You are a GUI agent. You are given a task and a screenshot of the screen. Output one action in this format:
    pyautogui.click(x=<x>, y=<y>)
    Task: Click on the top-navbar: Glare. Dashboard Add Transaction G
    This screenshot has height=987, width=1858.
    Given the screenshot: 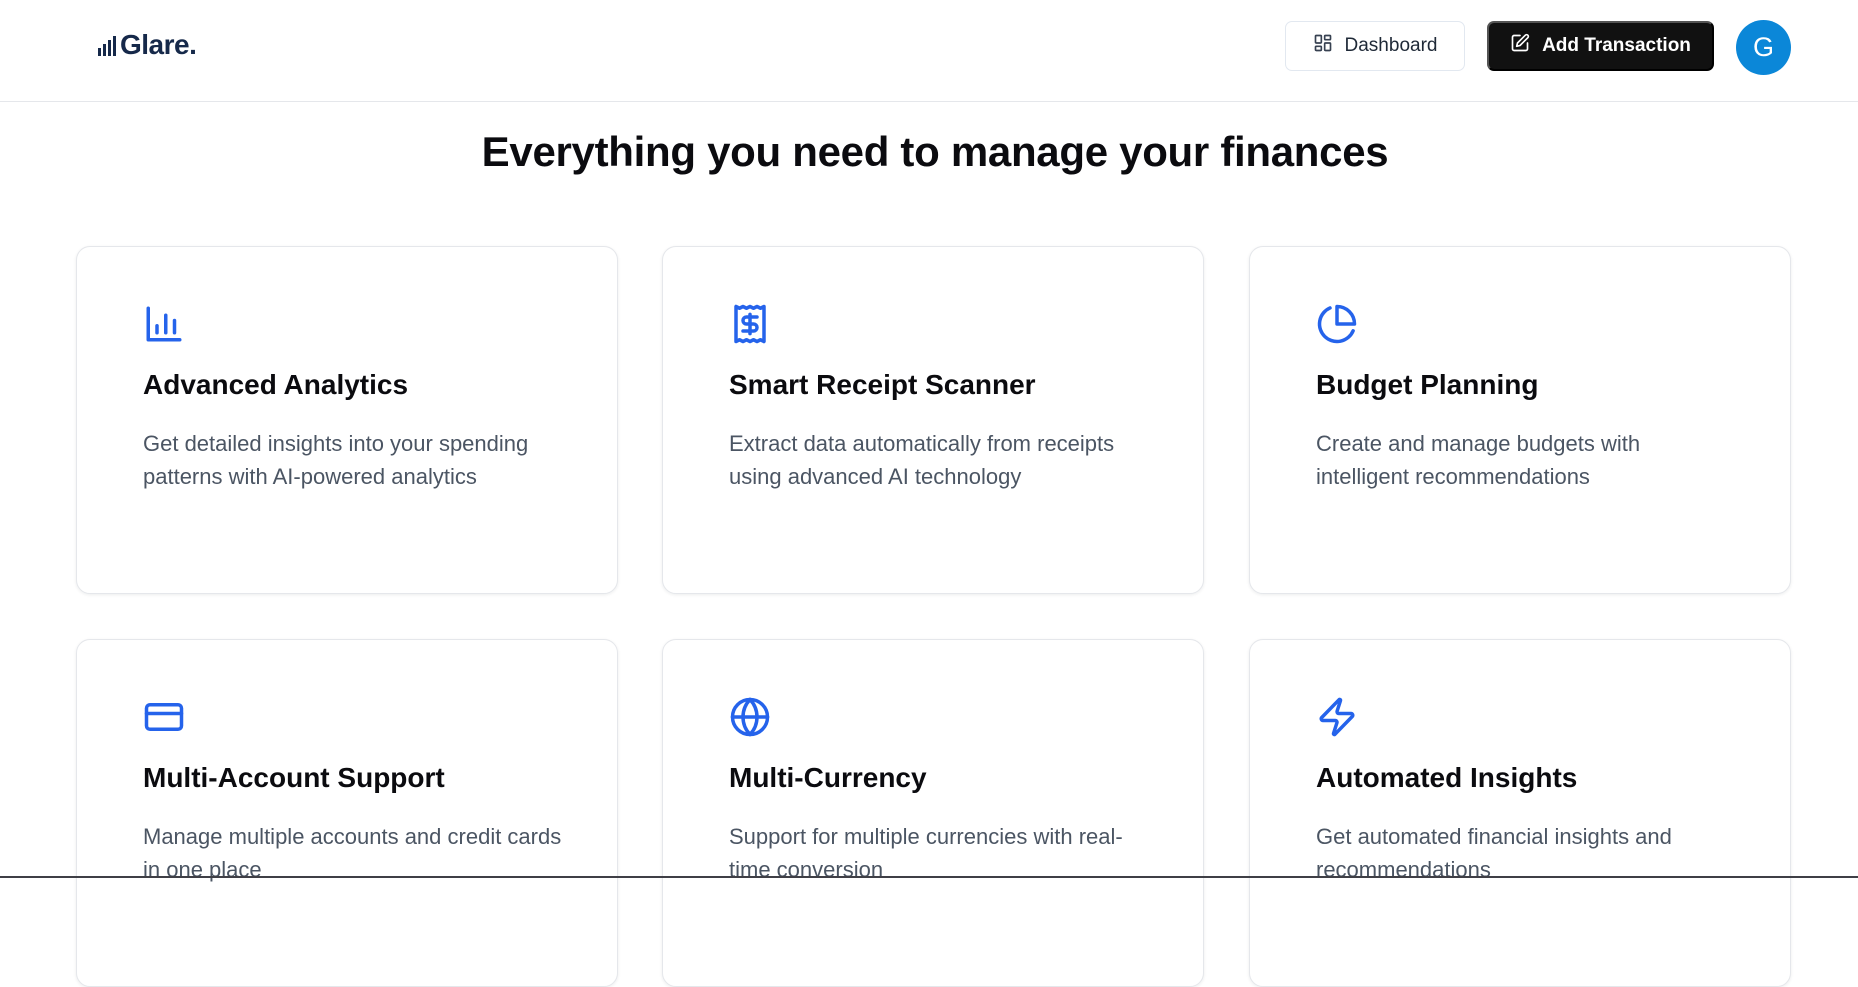 What is the action you would take?
    pyautogui.click(x=929, y=51)
    